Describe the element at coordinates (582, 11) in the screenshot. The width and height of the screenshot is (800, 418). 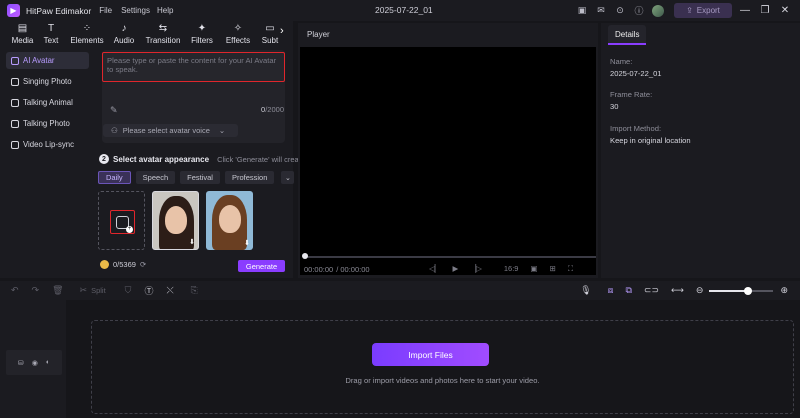
I see `layout-icon: ▣` at that location.